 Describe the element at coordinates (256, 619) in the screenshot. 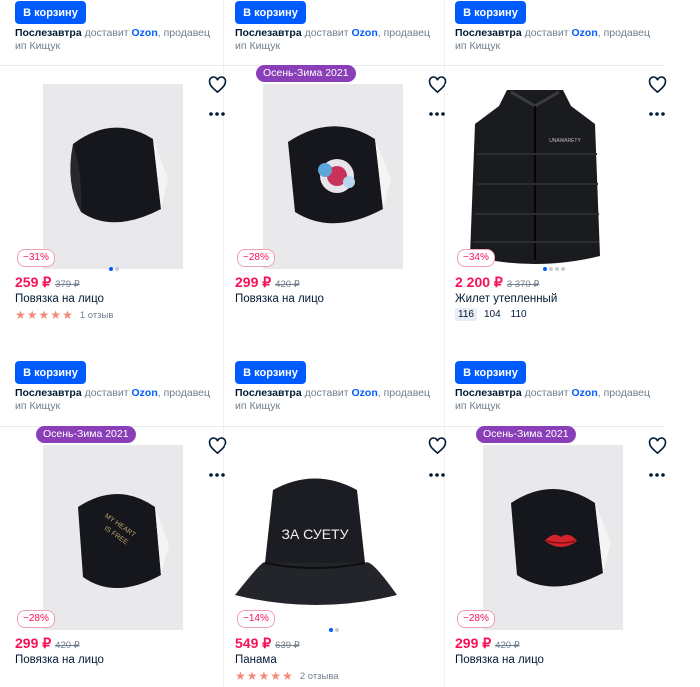

I see `discount-badge: −14%` at that location.